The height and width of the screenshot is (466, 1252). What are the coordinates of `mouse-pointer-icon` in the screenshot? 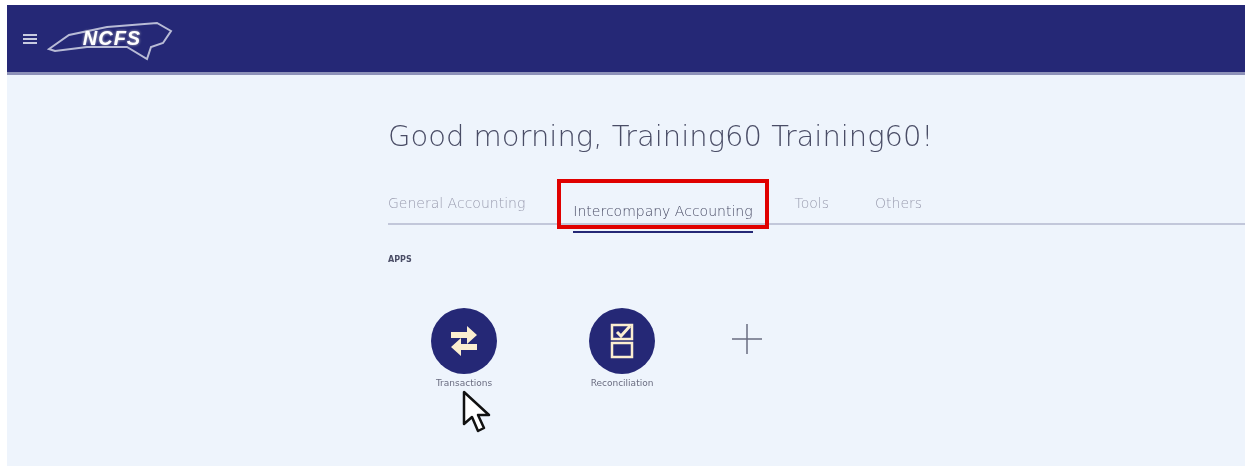 It's located at (477, 412).